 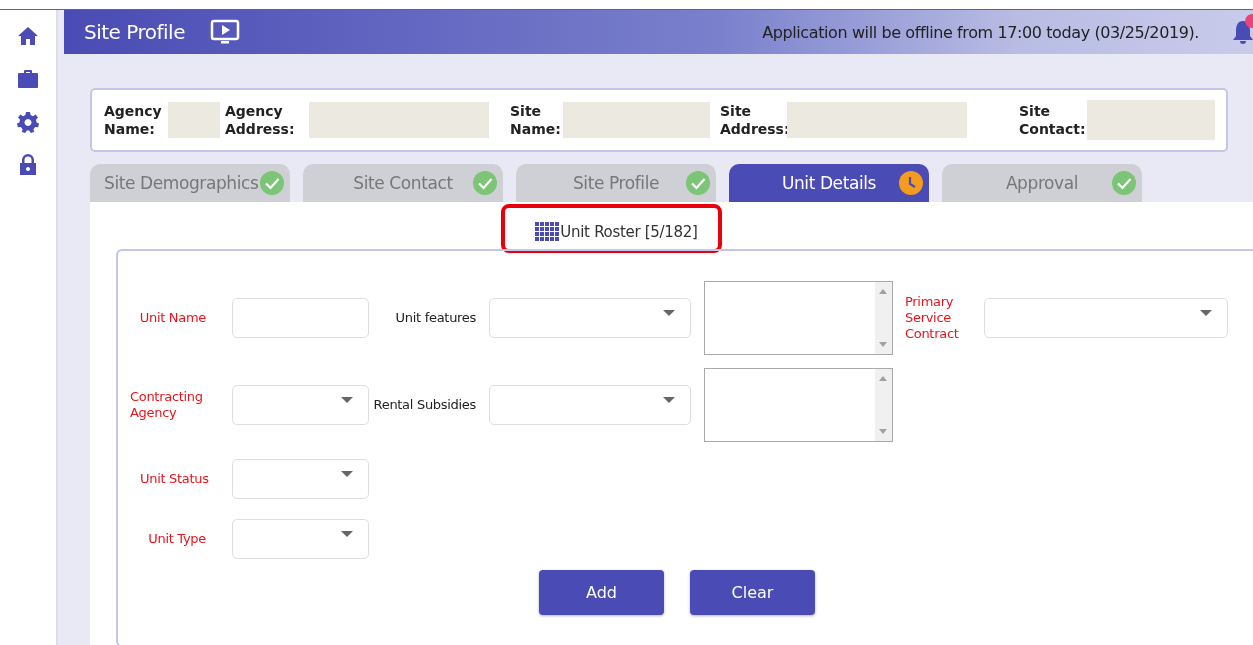 I want to click on briefcase-icon, so click(x=28, y=79).